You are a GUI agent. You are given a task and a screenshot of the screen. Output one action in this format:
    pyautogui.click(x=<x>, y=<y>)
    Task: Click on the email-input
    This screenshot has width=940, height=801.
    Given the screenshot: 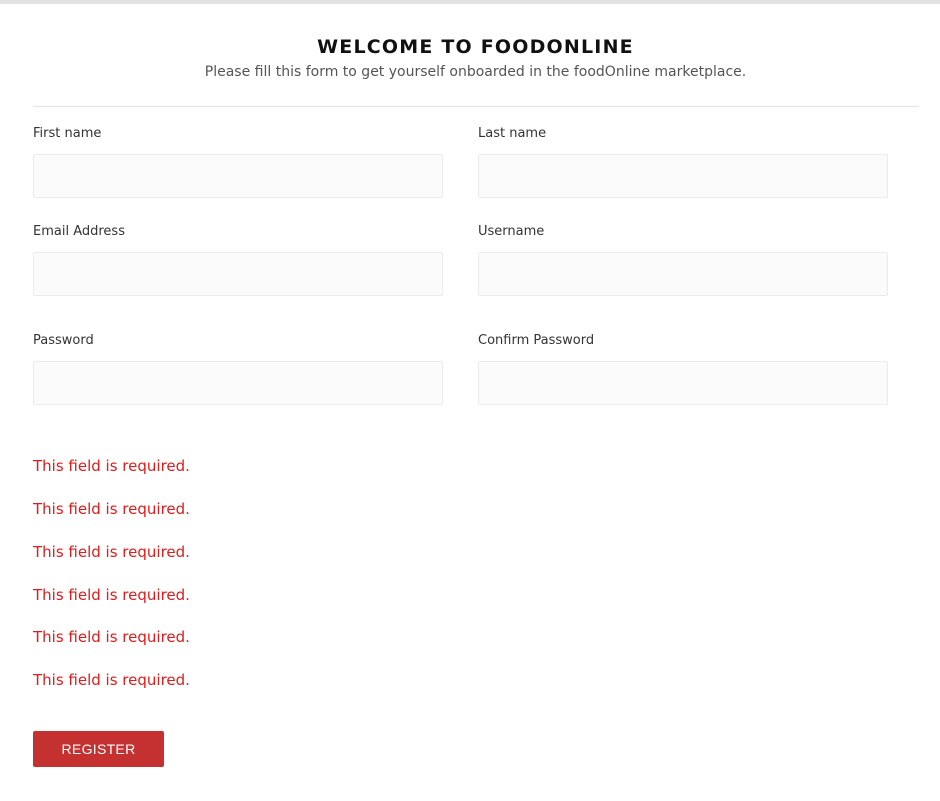 What is the action you would take?
    pyautogui.click(x=238, y=274)
    